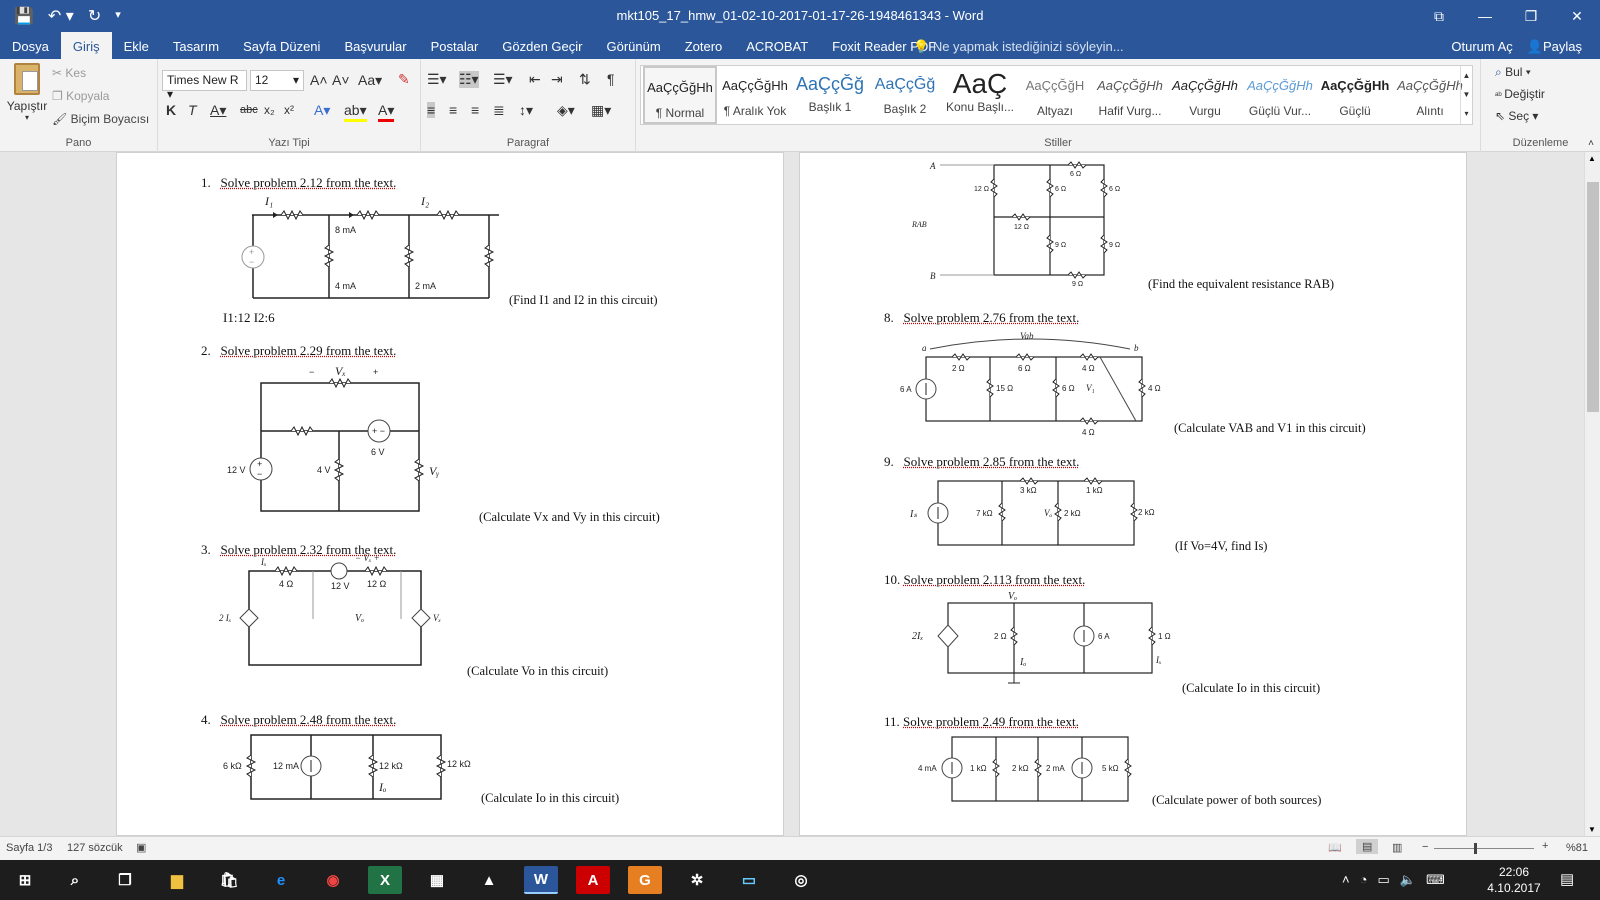 This screenshot has height=900, width=1600. Describe the element at coordinates (249, 110) in the screenshot. I see `strikethrough-icon: abc` at that location.